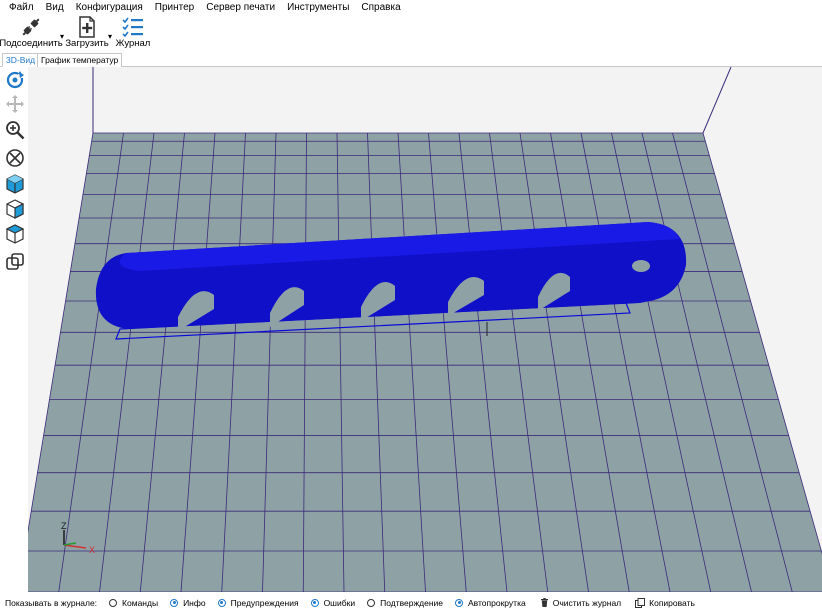 The height and width of the screenshot is (609, 822). What do you see at coordinates (80, 60) in the screenshot?
I see `tab-temperature-graph: График температур` at bounding box center [80, 60].